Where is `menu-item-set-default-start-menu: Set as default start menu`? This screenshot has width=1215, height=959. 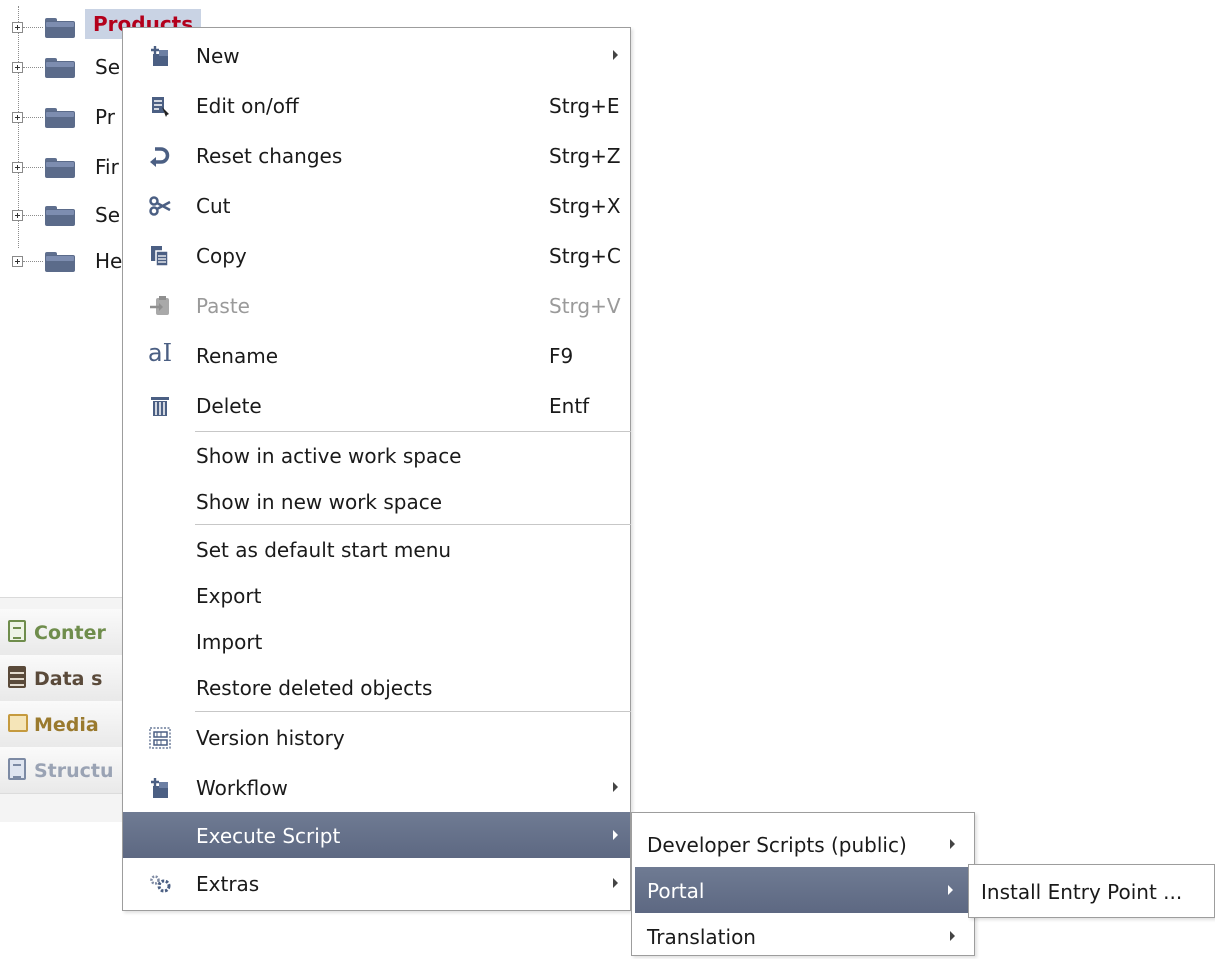 menu-item-set-default-start-menu: Set as default start menu is located at coordinates (376, 549).